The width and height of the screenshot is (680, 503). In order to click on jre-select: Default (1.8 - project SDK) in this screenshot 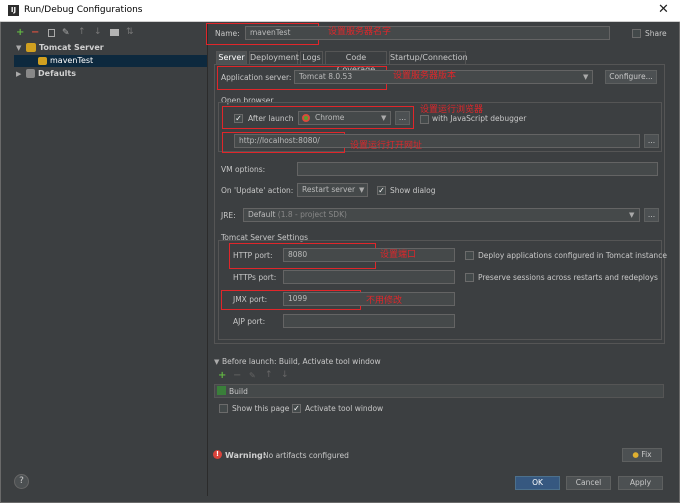, I will do `click(441, 215)`.